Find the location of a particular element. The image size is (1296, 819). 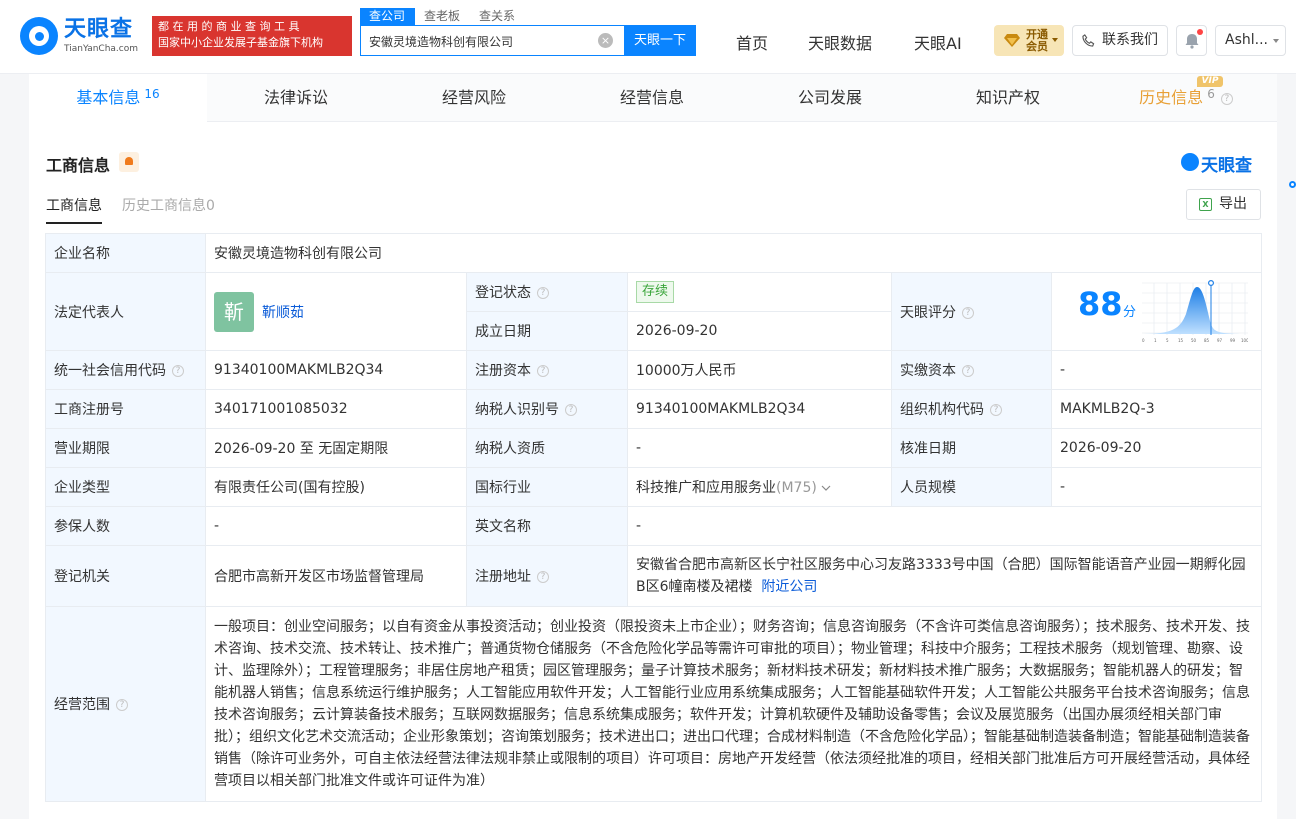

export-label: 导出 is located at coordinates (1233, 204).